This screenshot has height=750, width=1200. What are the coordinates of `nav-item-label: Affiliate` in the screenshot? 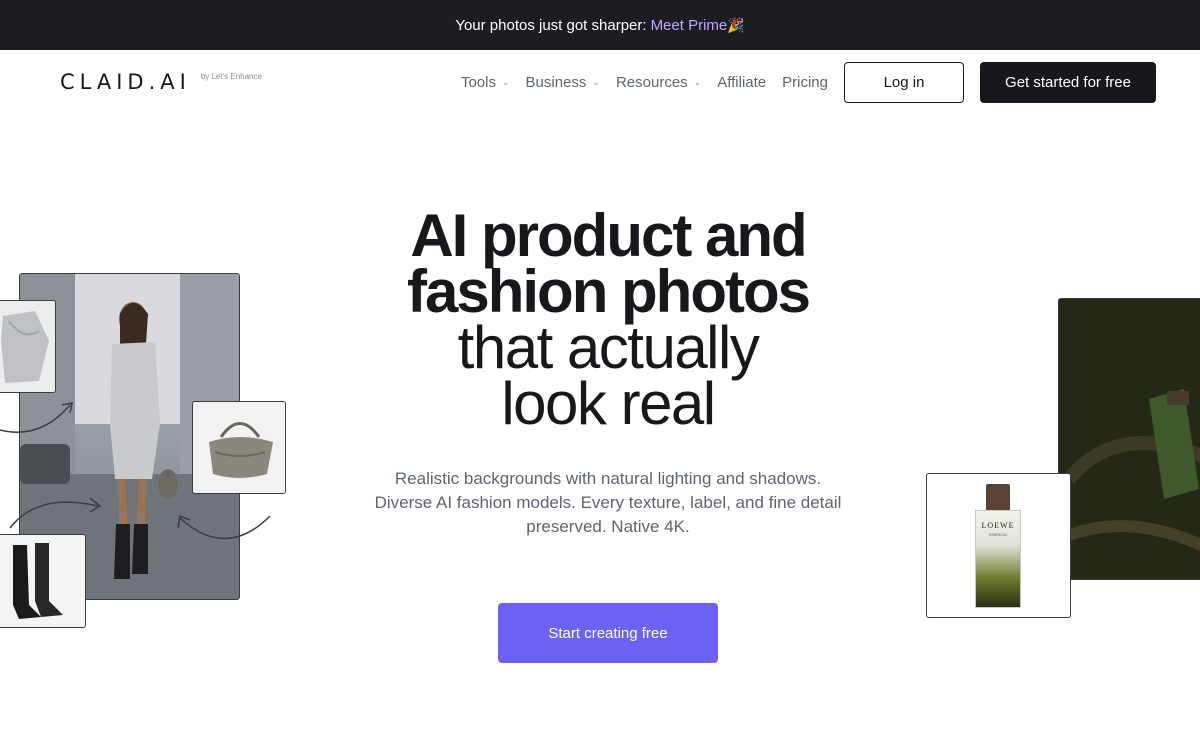 It's located at (742, 82).